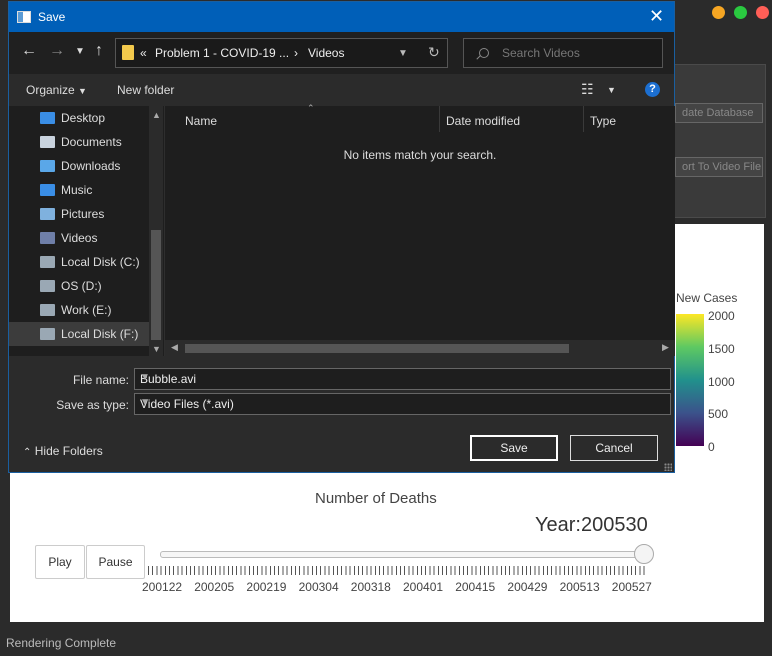 The image size is (772, 656). I want to click on pictures-icon, so click(47, 214).